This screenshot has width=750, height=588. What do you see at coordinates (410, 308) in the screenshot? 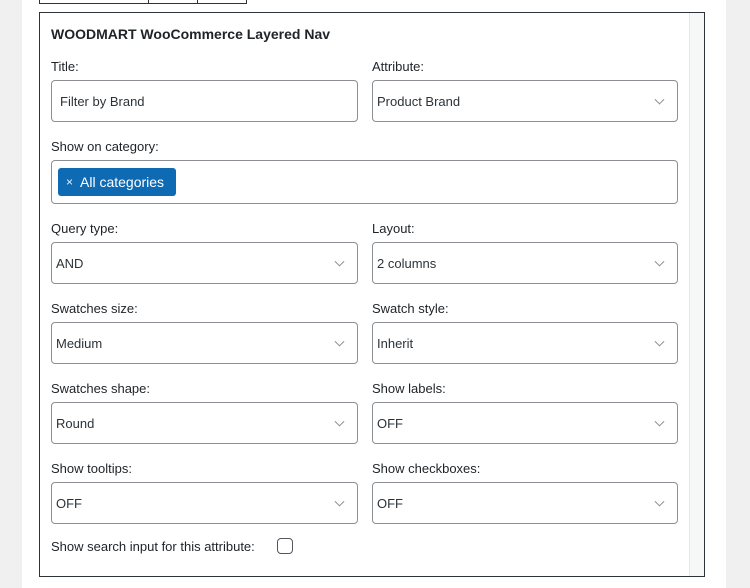
I see `swatch-style-label: Swatch style:` at bounding box center [410, 308].